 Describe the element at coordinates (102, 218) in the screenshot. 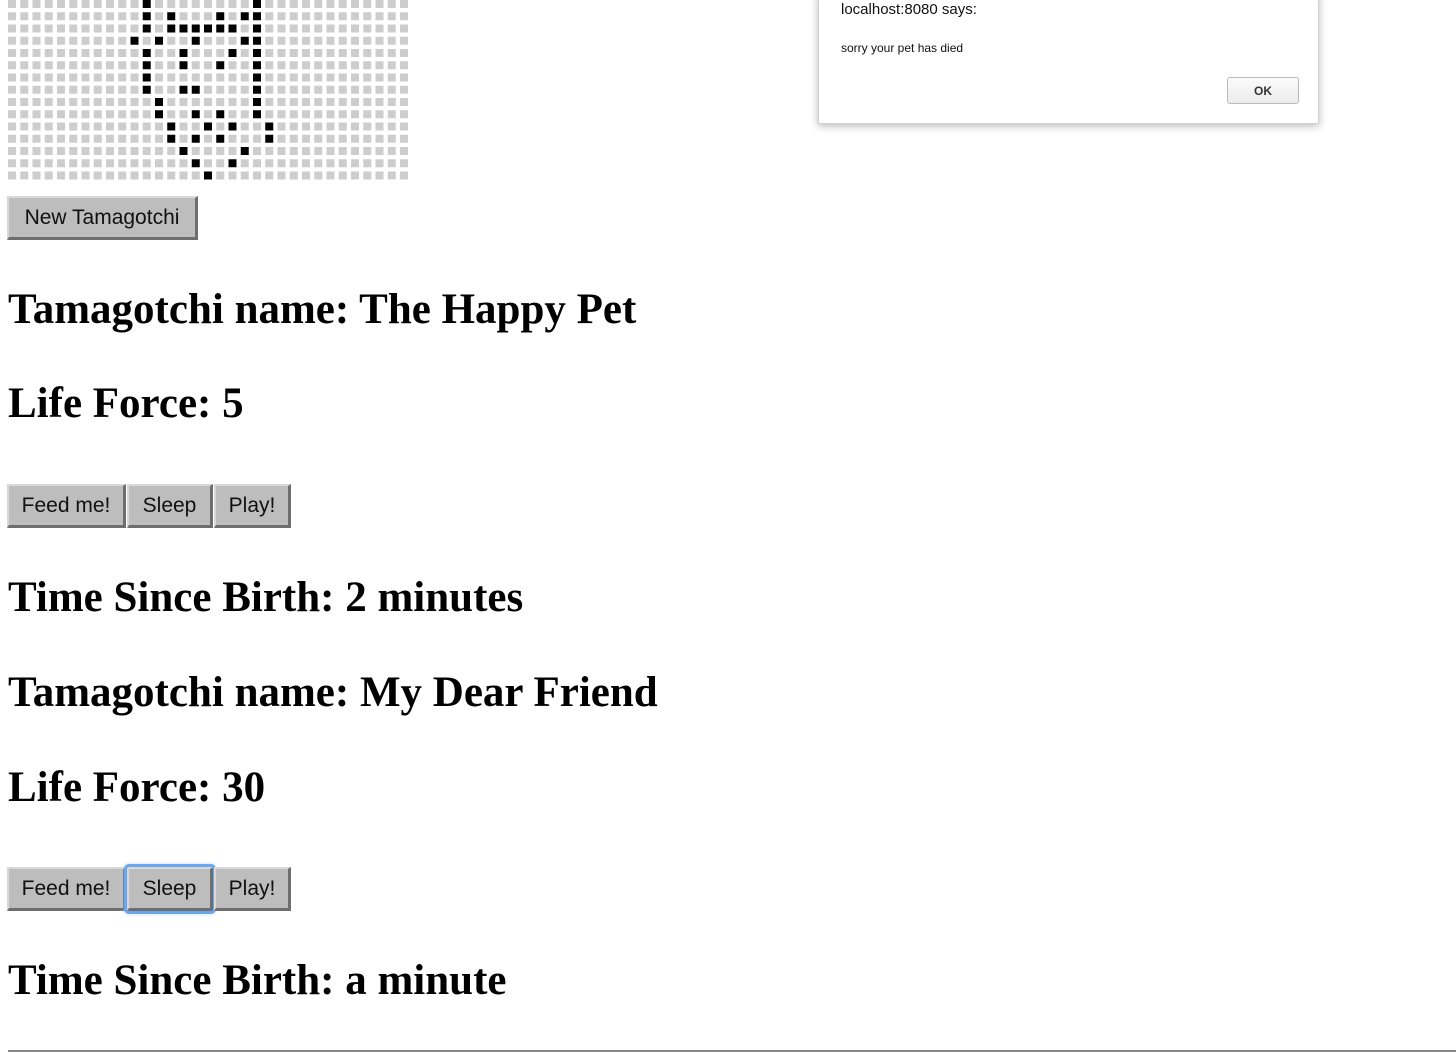

I see `new-tamagotchi-button: New Tamagotchi` at that location.